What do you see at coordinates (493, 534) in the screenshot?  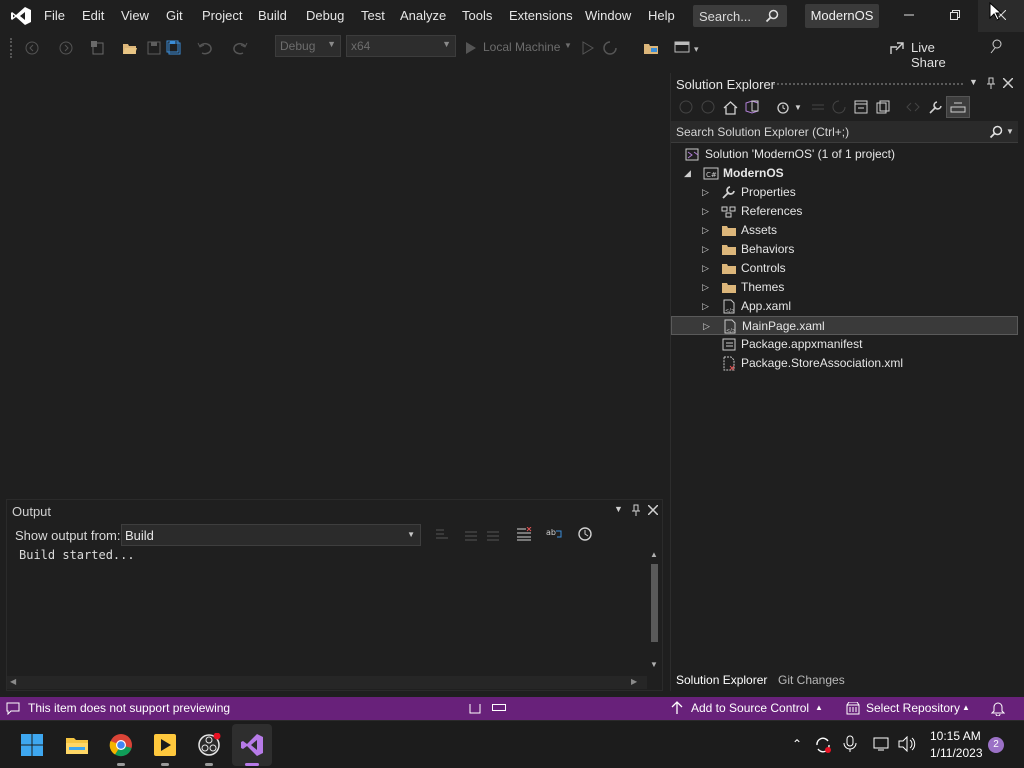 I see `next-message-icon` at bounding box center [493, 534].